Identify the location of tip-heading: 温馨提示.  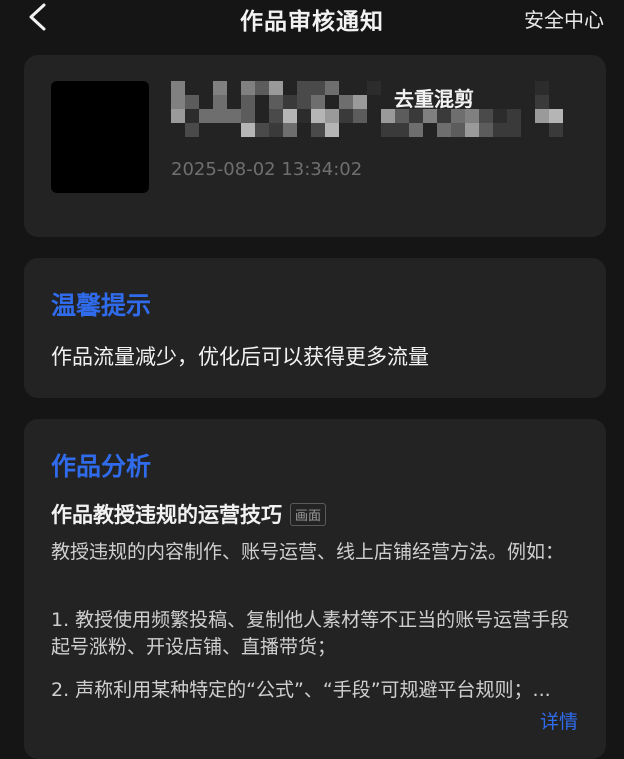
(101, 305).